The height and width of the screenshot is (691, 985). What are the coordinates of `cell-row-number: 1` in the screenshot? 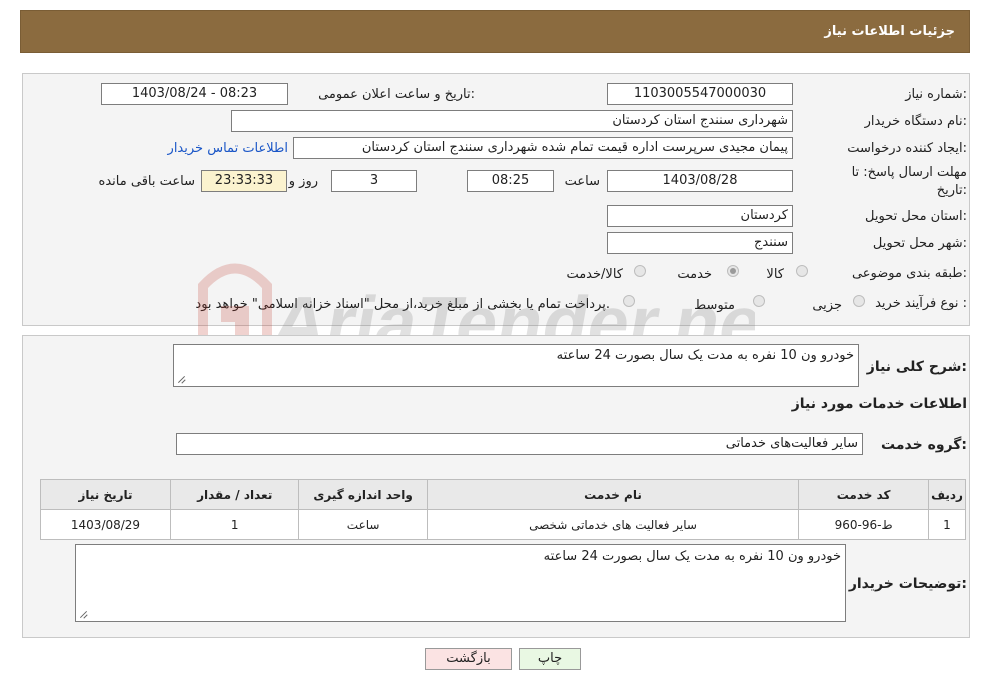 It's located at (947, 524).